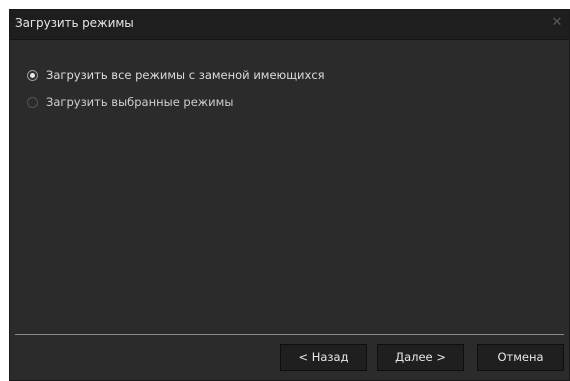 The height and width of the screenshot is (381, 570). I want to click on close-icon: ✕, so click(557, 23).